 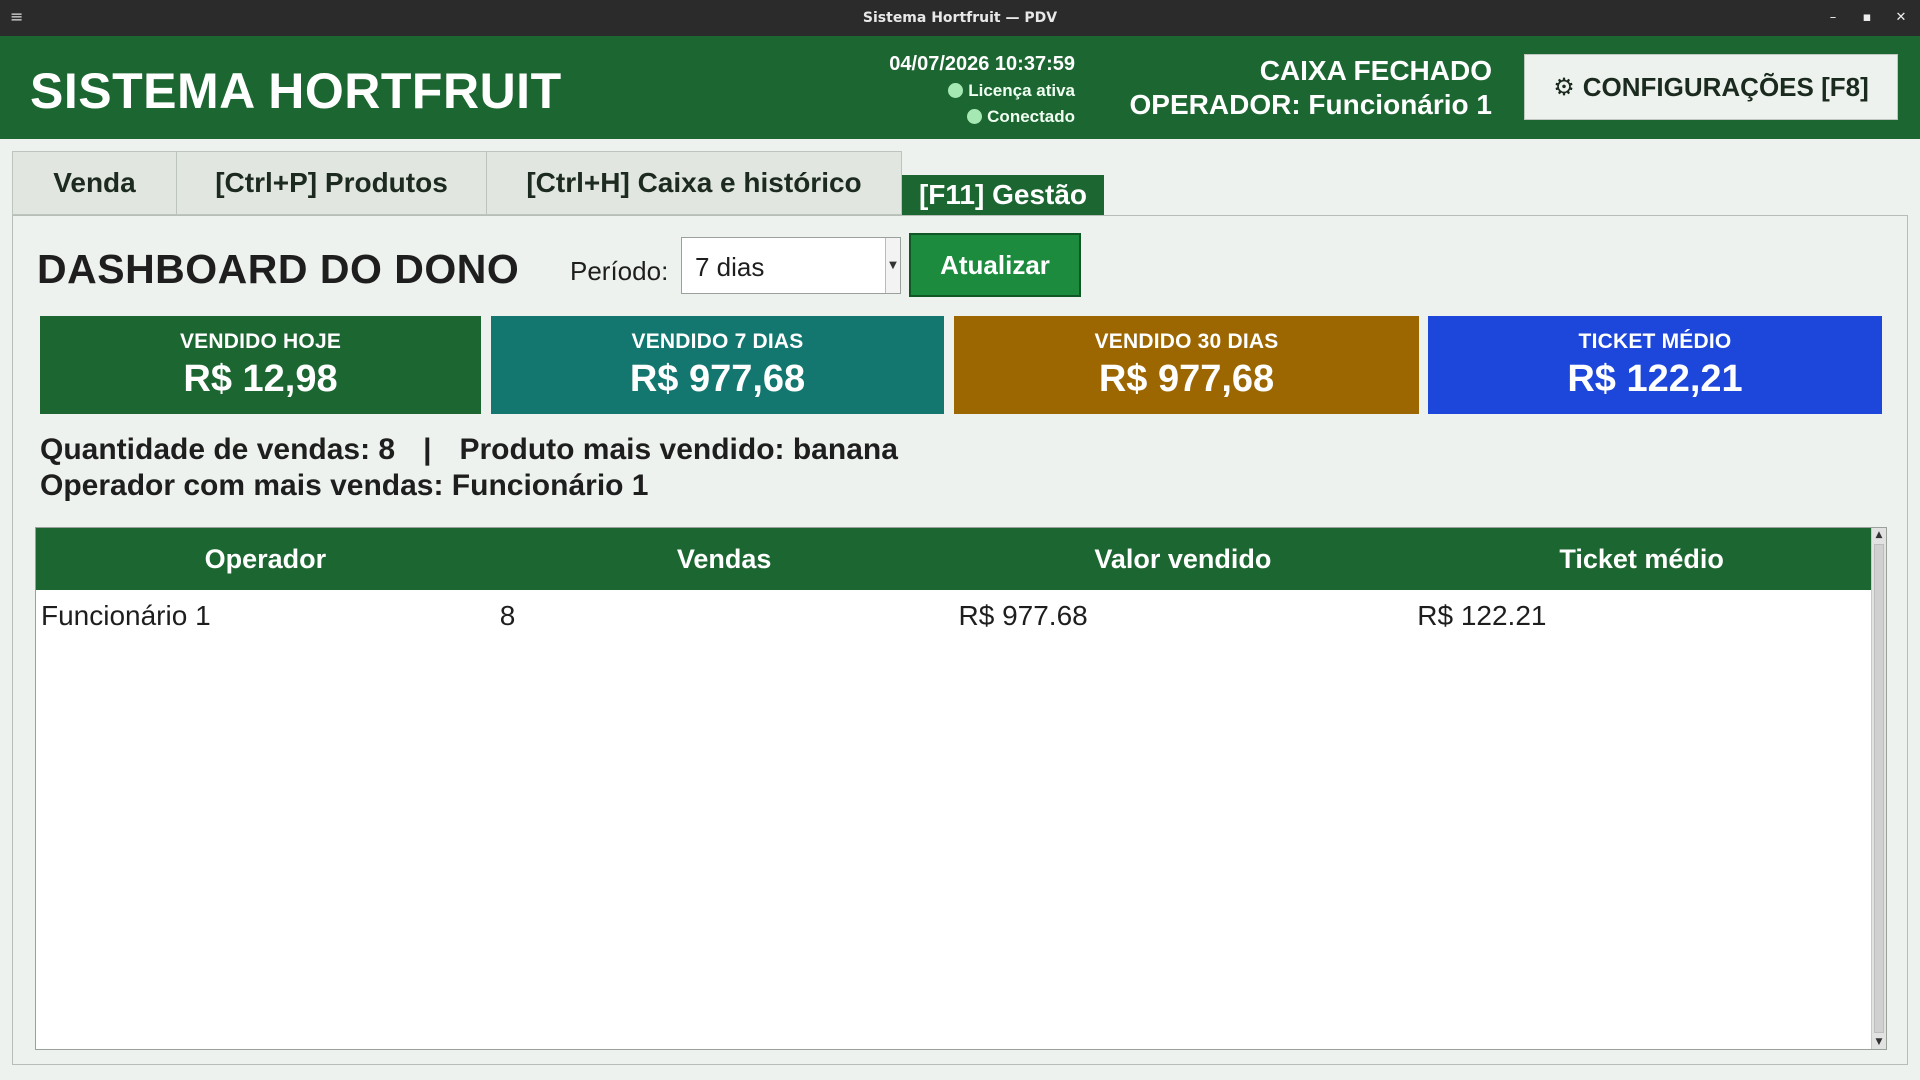 What do you see at coordinates (1564, 87) in the screenshot?
I see `gear-icon: ⚙` at bounding box center [1564, 87].